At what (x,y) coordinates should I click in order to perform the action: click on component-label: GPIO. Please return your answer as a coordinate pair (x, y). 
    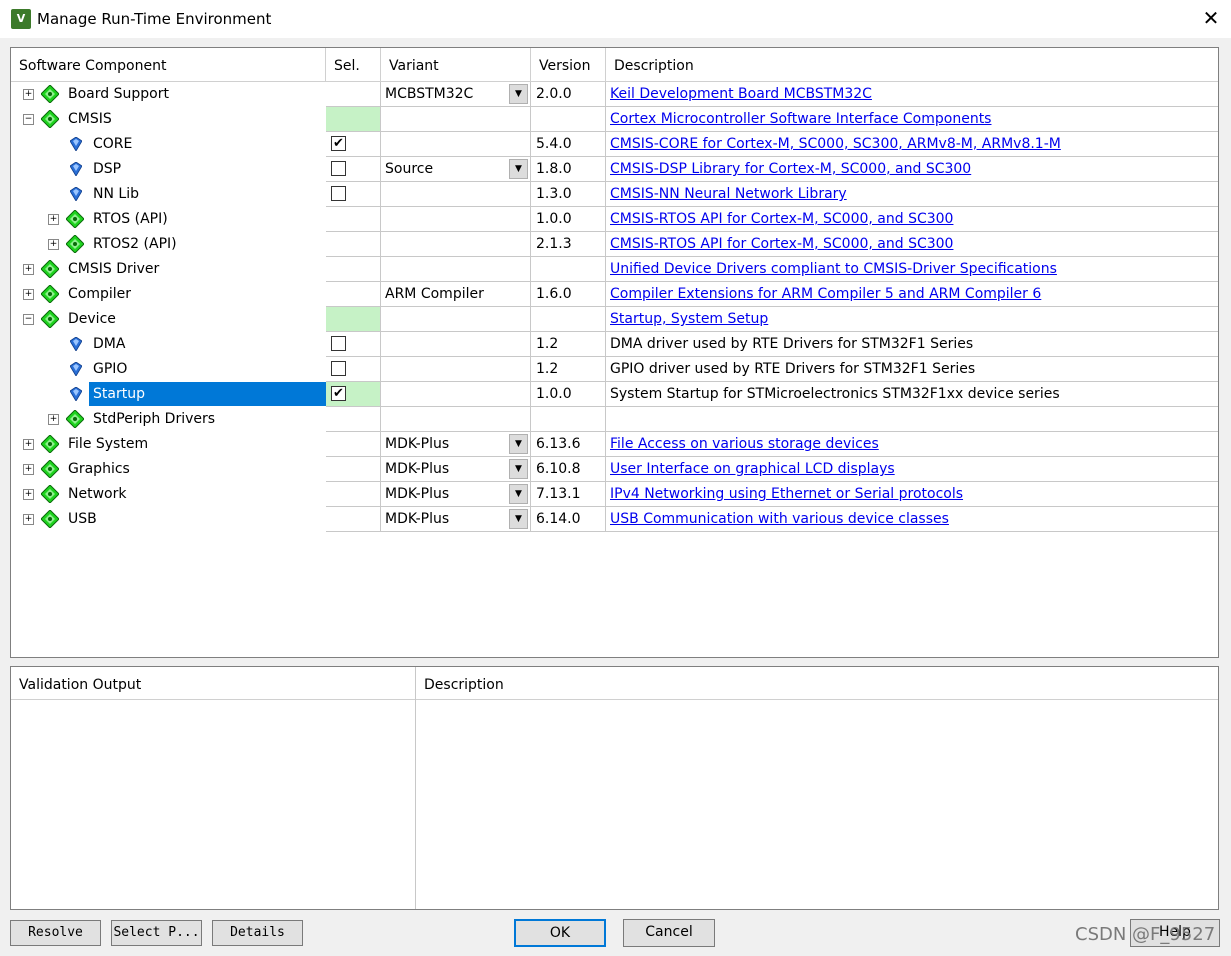
    Looking at the image, I should click on (110, 369).